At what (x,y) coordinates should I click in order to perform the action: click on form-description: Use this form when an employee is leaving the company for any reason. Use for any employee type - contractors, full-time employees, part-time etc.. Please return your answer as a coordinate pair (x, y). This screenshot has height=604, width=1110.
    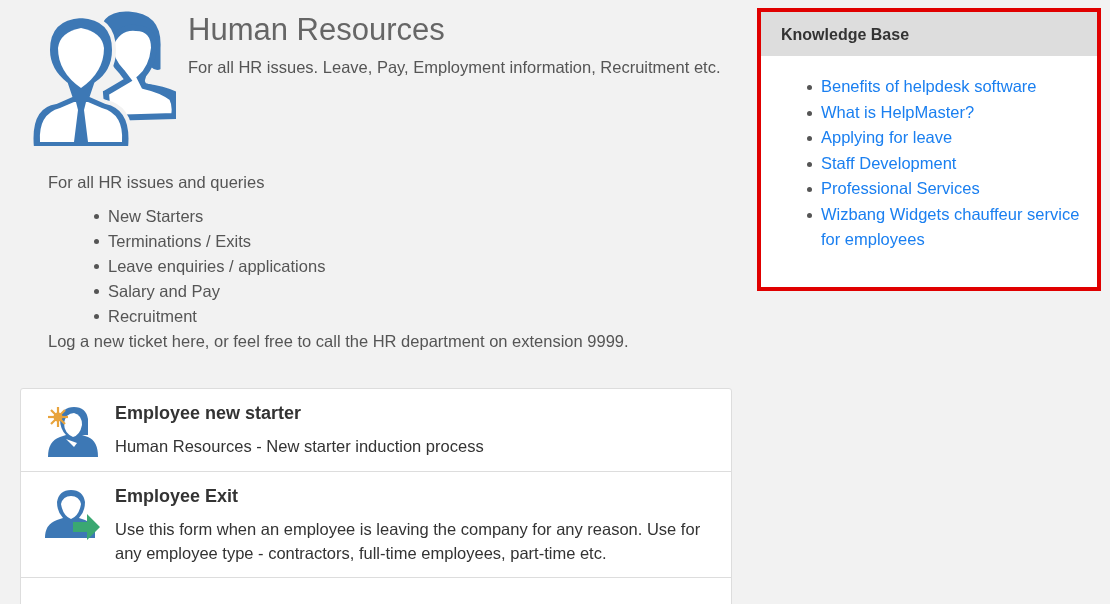
    Looking at the image, I should click on (408, 541).